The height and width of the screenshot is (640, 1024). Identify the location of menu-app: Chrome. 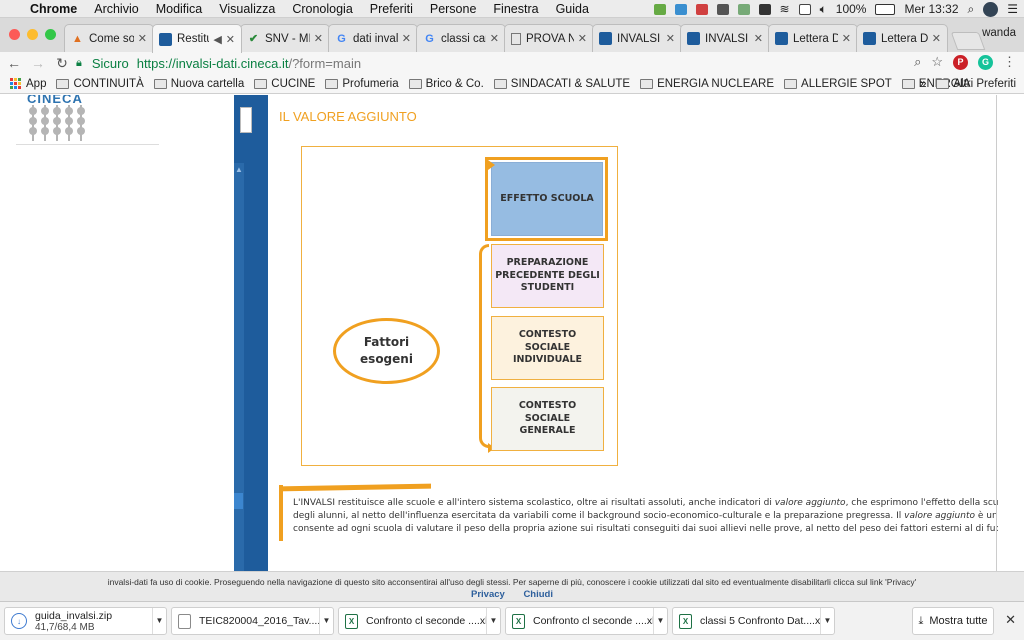
(53, 9).